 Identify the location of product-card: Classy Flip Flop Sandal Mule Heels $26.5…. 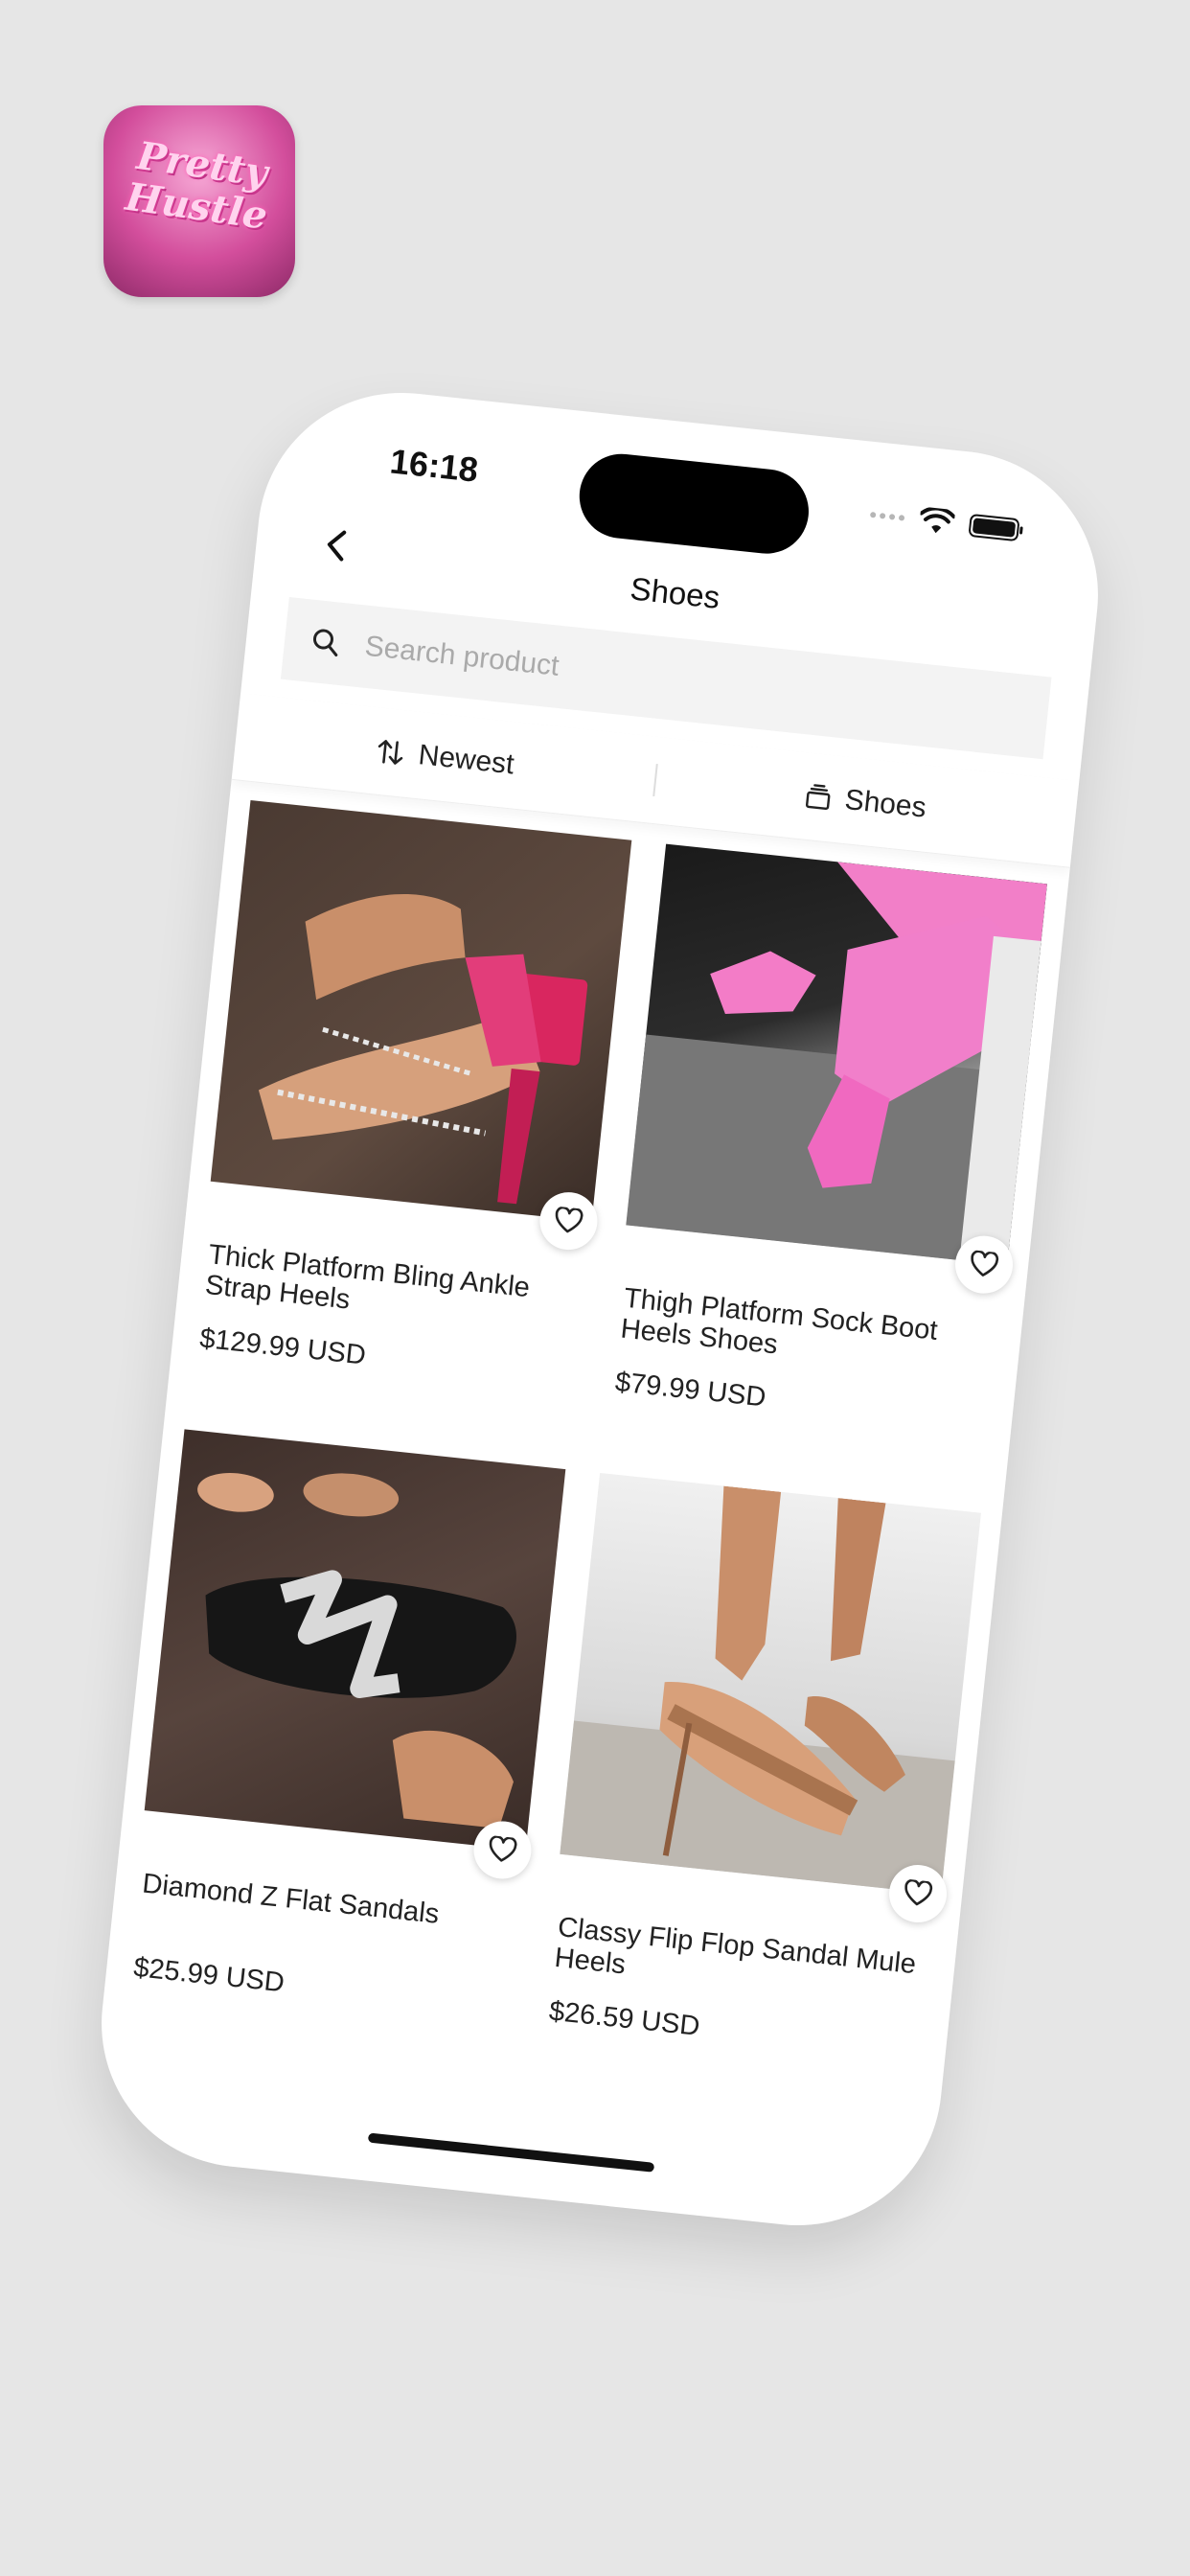
(760, 1788).